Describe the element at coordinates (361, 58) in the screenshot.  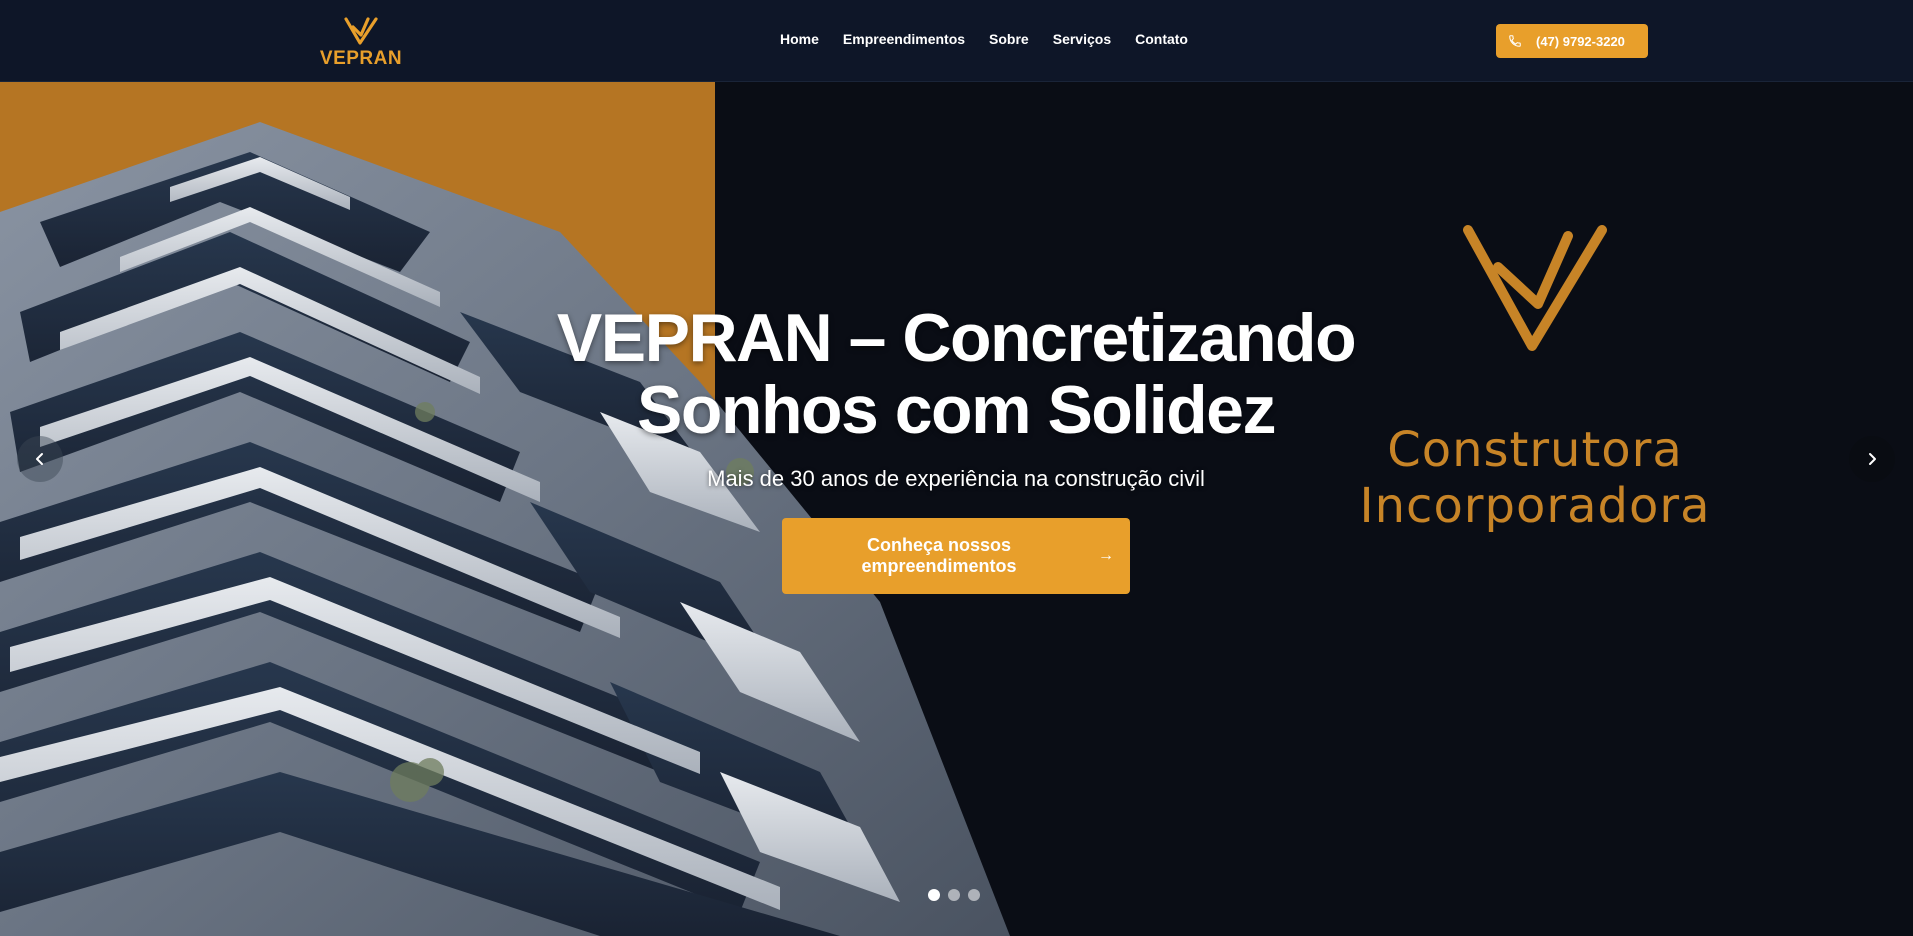
I see `logo-text: VEPRAN` at that location.